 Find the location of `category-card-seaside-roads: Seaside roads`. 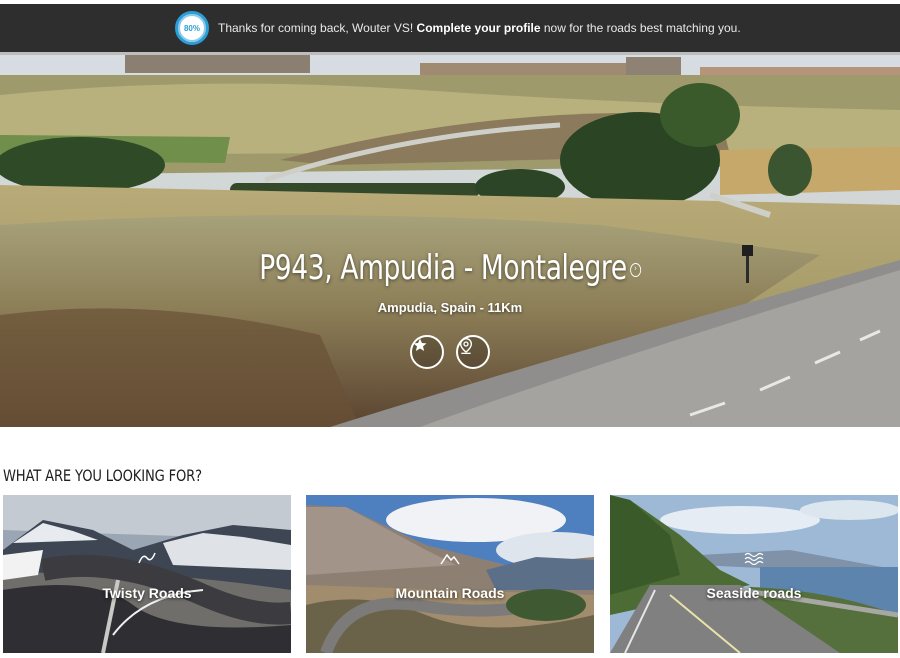

category-card-seaside-roads: Seaside roads is located at coordinates (754, 574).